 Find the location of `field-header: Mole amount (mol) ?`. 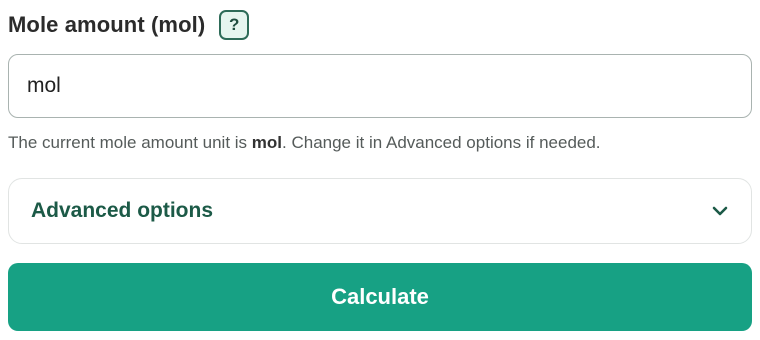

field-header: Mole amount (mol) ? is located at coordinates (129, 25).